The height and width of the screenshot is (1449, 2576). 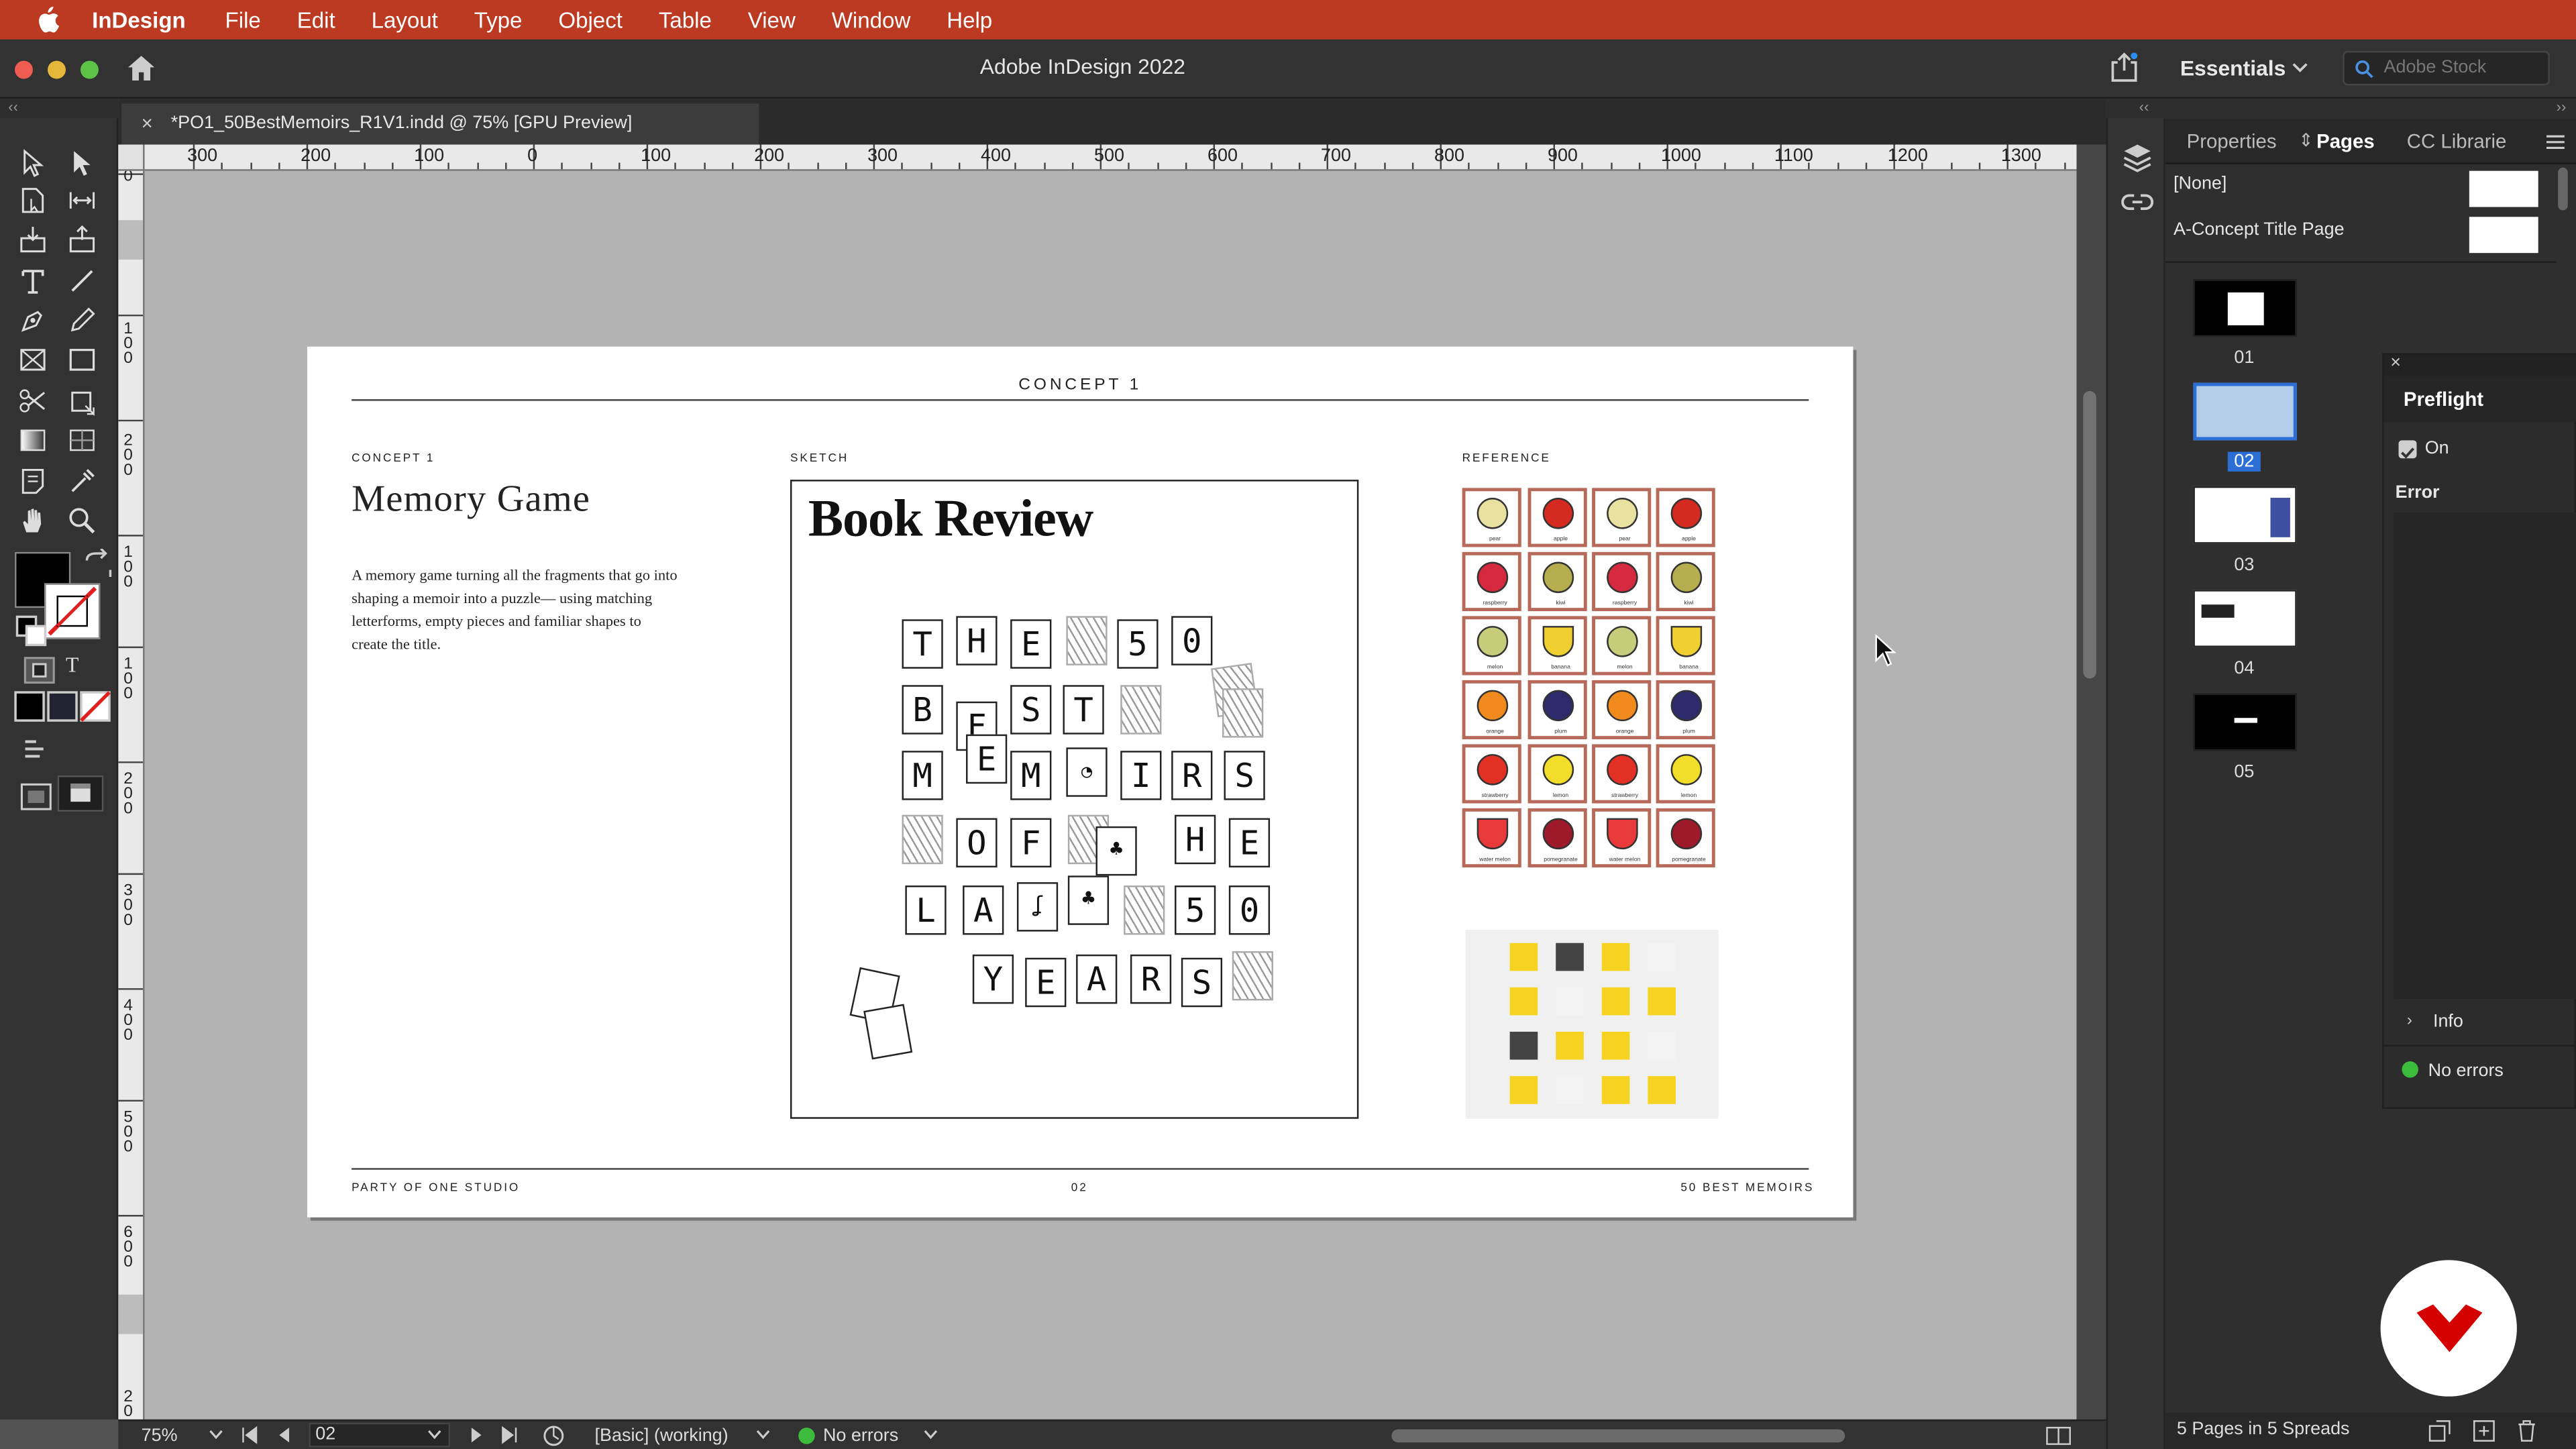 I want to click on view-mode-normal-icon, so click(x=35, y=795).